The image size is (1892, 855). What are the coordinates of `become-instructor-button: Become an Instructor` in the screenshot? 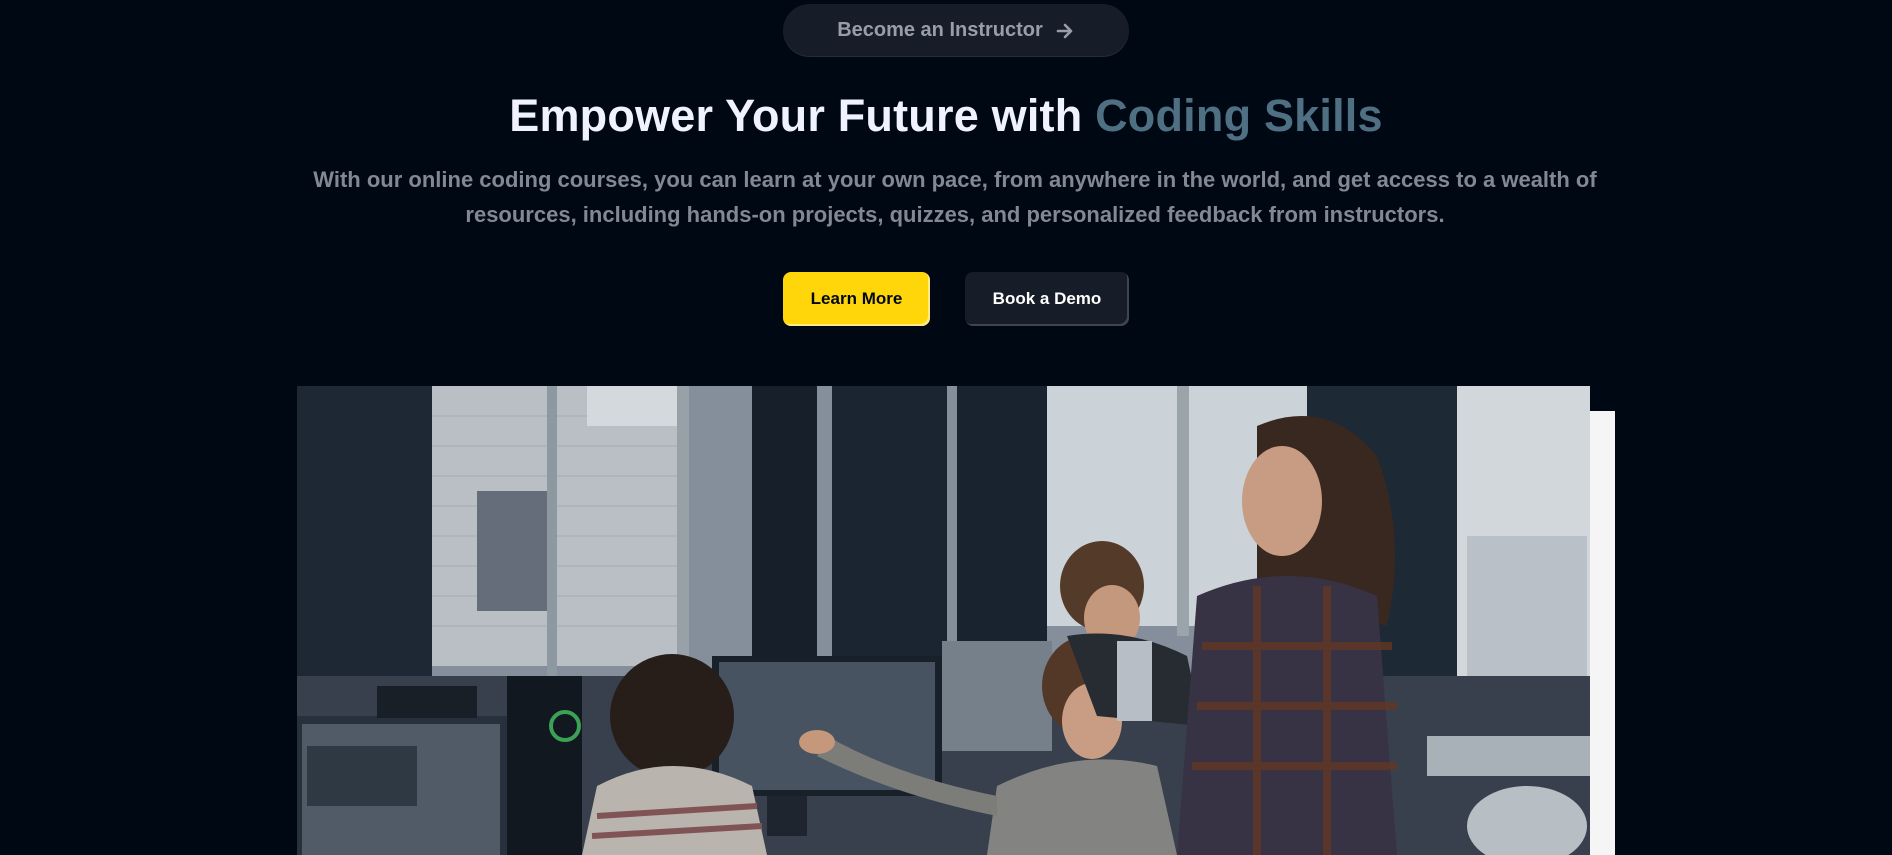 It's located at (956, 30).